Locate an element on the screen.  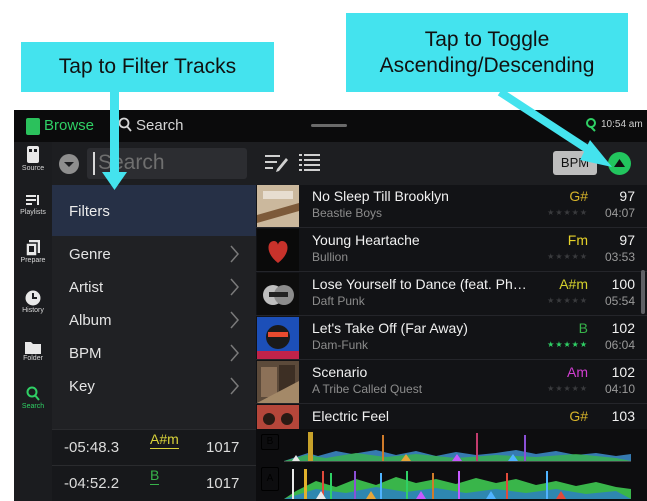
filter-arrow is located at coordinates (114, 141).